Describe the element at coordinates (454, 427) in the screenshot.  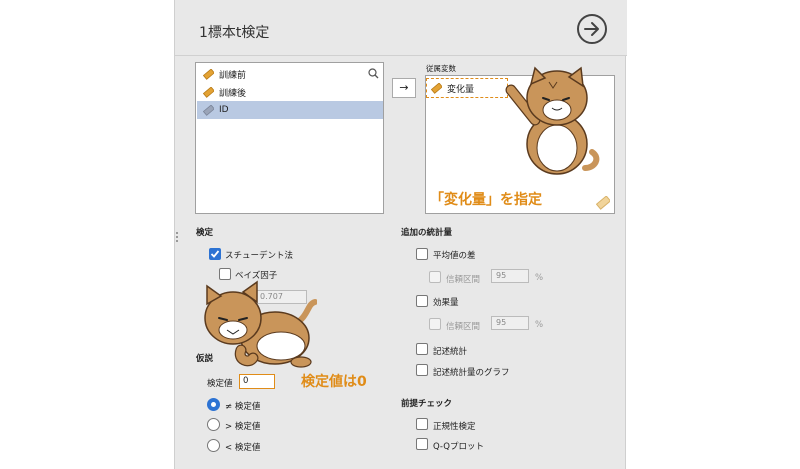
I see `normality-label: 正規性検定` at that location.